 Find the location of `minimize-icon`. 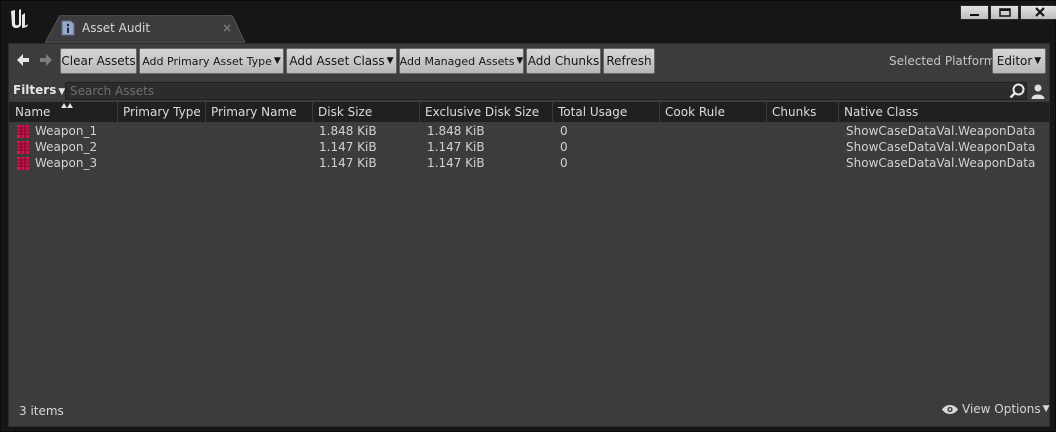

minimize-icon is located at coordinates (974, 15).